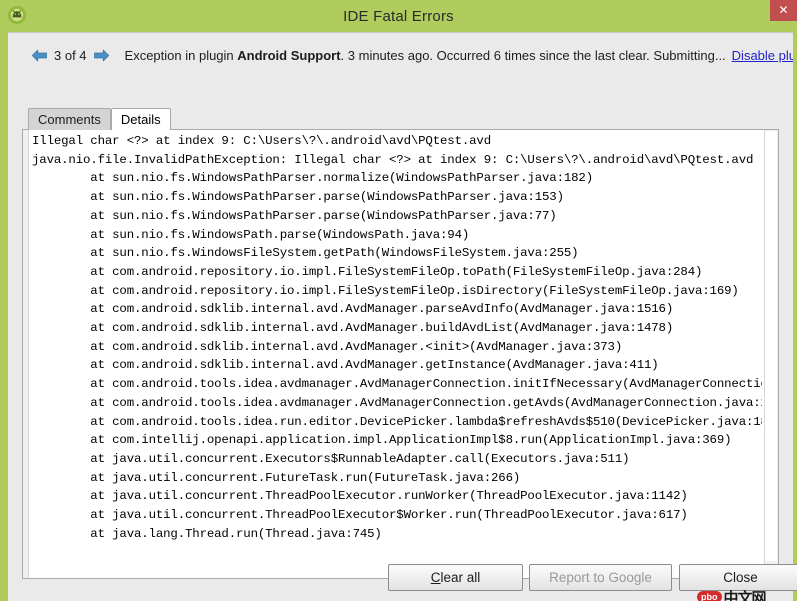 The height and width of the screenshot is (601, 797). Describe the element at coordinates (181, 55) in the screenshot. I see `error-message-prefix: Exception in plugin` at that location.